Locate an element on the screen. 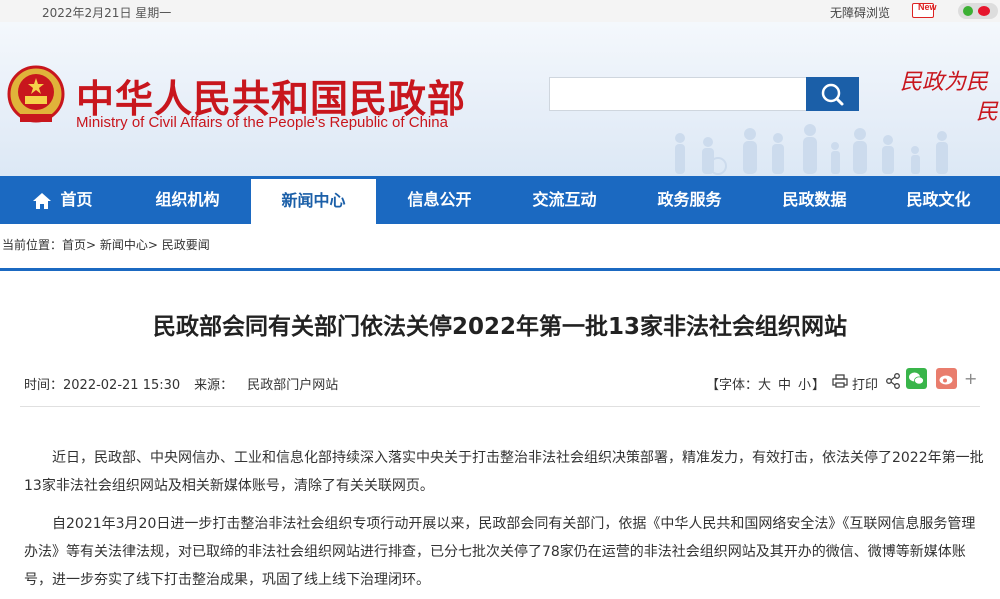  nav-item-news-center: 新闻中心 is located at coordinates (313, 200).